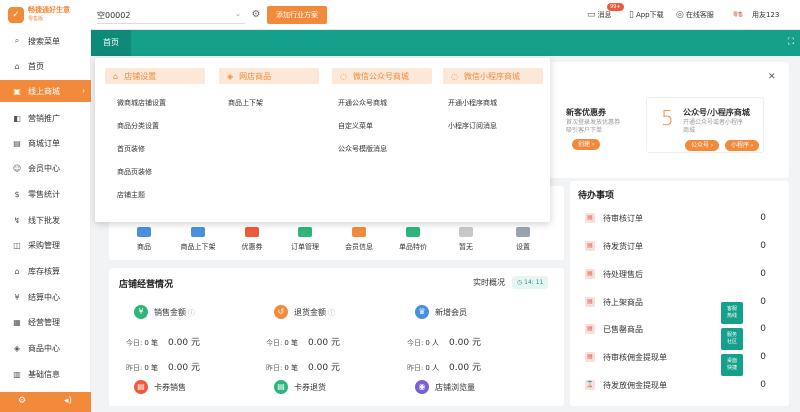 Image resolution: width=800 pixels, height=412 pixels. I want to click on sidebar-item-label: 基础信息, so click(44, 374).